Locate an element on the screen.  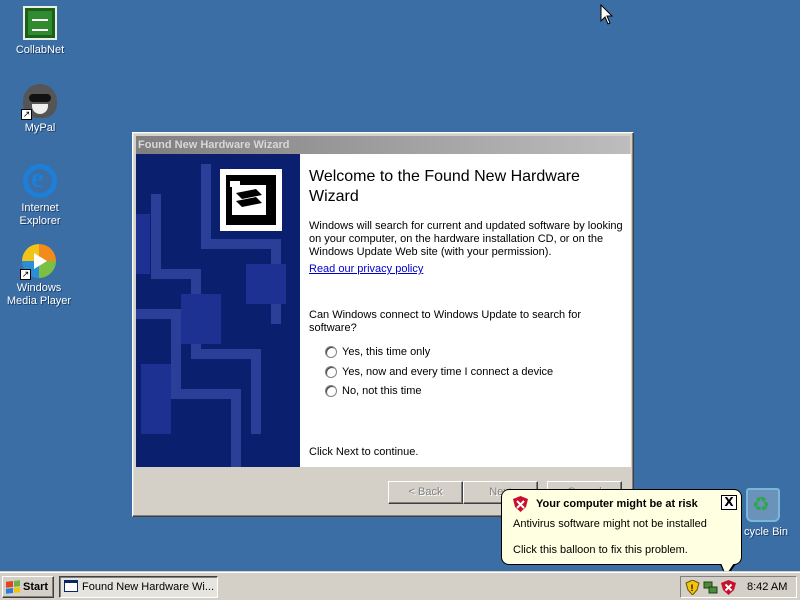
balloon-title: Your computer might be at risk is located at coordinates (617, 504).